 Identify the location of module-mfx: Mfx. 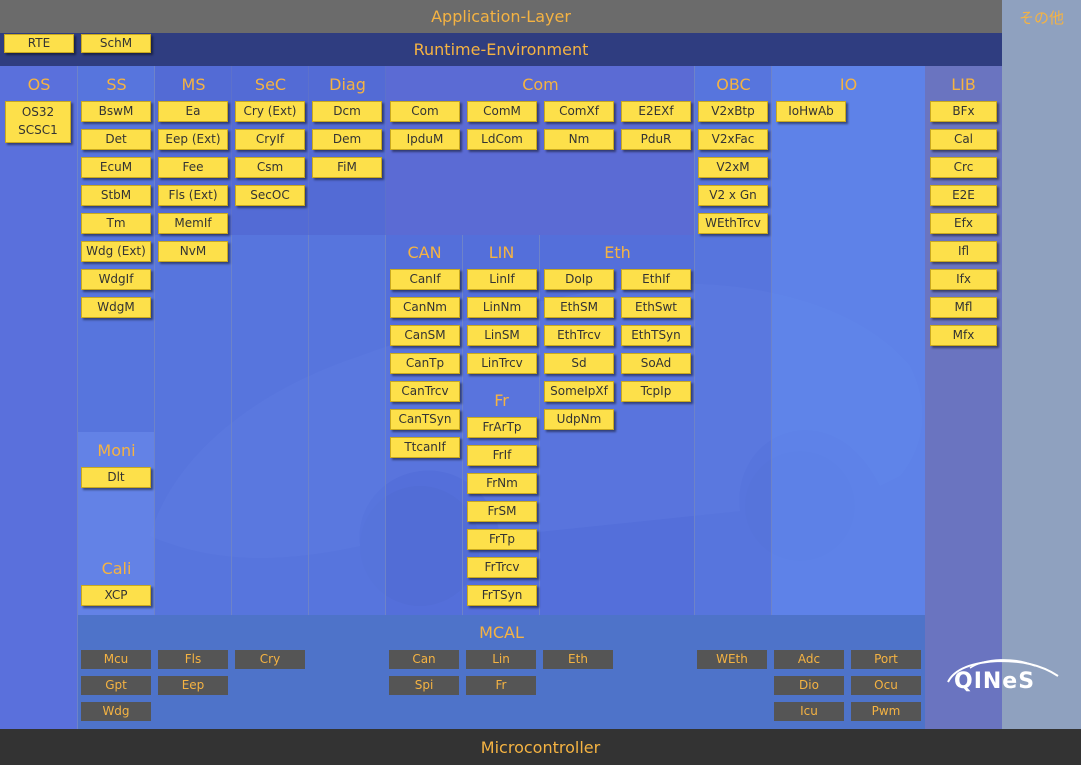
(963, 335).